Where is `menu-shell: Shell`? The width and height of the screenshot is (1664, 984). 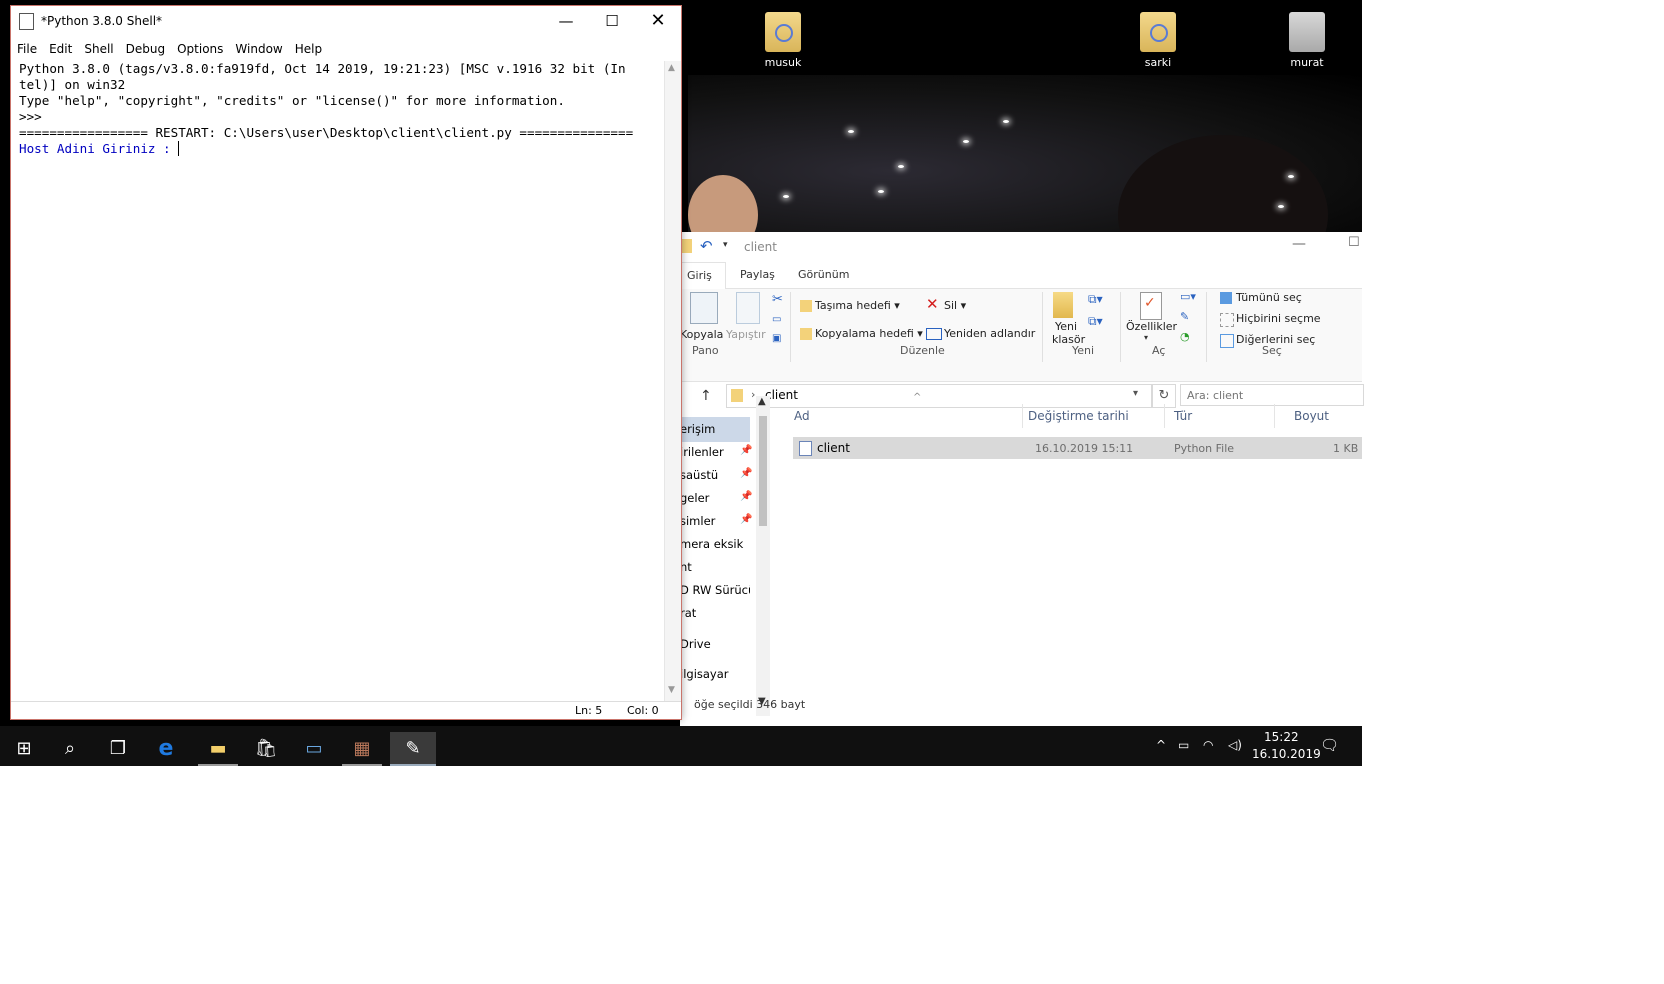 menu-shell: Shell is located at coordinates (98, 49).